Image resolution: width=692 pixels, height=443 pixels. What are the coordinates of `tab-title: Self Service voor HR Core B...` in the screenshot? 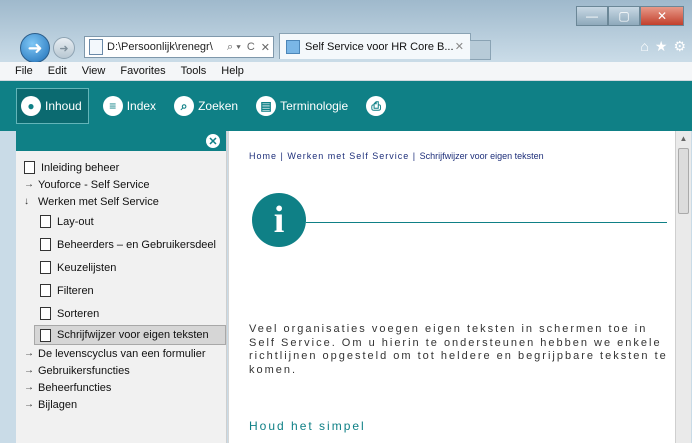 It's located at (379, 46).